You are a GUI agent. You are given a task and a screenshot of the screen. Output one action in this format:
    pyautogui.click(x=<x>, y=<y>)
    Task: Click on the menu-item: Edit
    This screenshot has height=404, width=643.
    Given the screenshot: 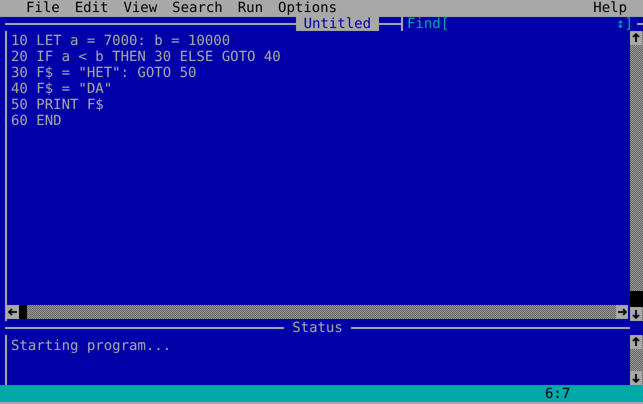 What is the action you would take?
    pyautogui.click(x=91, y=8)
    